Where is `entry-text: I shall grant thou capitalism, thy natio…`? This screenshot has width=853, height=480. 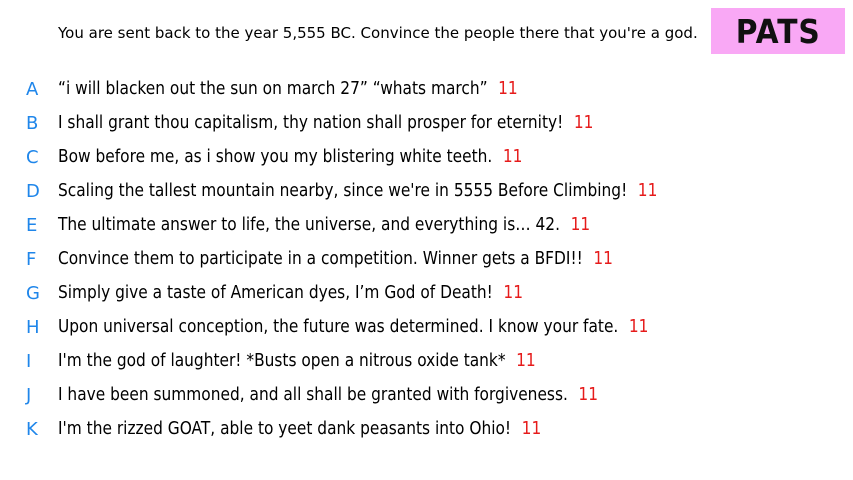 entry-text: I shall grant thou capitalism, thy natio… is located at coordinates (325, 123).